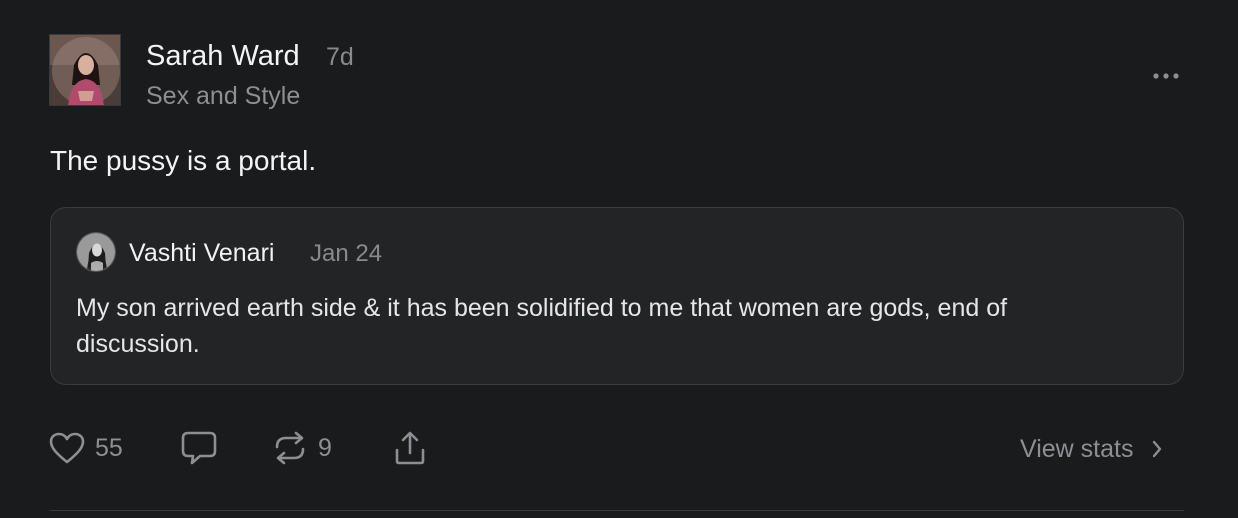  What do you see at coordinates (223, 56) in the screenshot?
I see `author-name: Sarah Ward` at bounding box center [223, 56].